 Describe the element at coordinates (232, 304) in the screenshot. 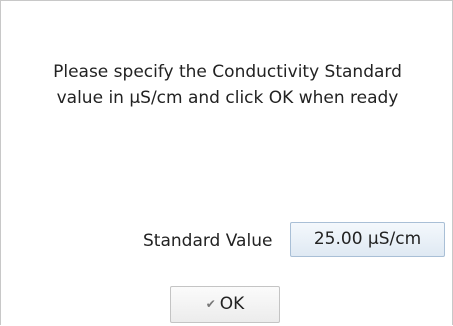

I see `ok-button-label: OK` at that location.